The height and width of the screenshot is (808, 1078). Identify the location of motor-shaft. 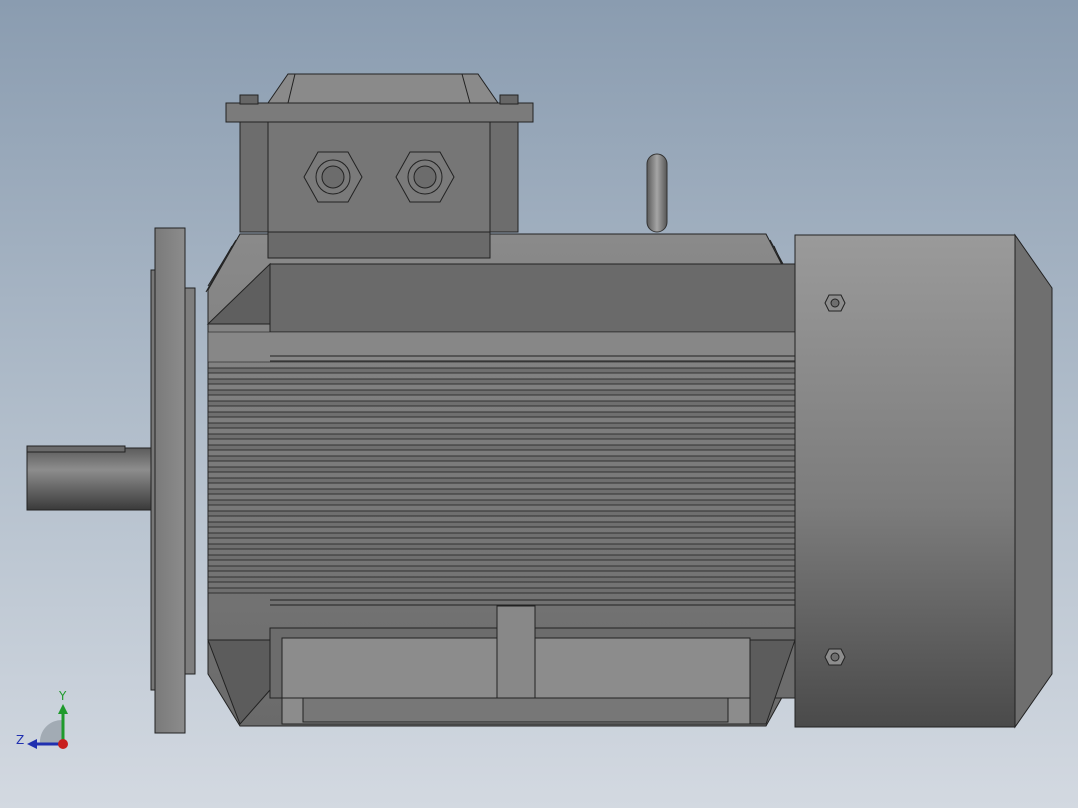
(89, 478).